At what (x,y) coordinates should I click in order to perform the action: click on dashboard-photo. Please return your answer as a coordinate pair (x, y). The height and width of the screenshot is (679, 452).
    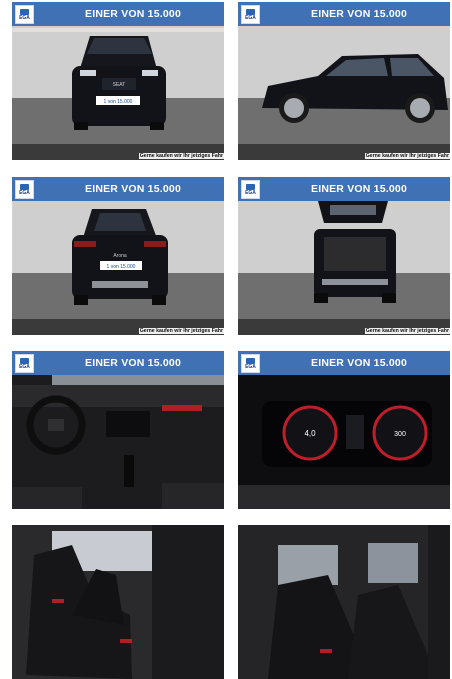
    Looking at the image, I should click on (118, 442).